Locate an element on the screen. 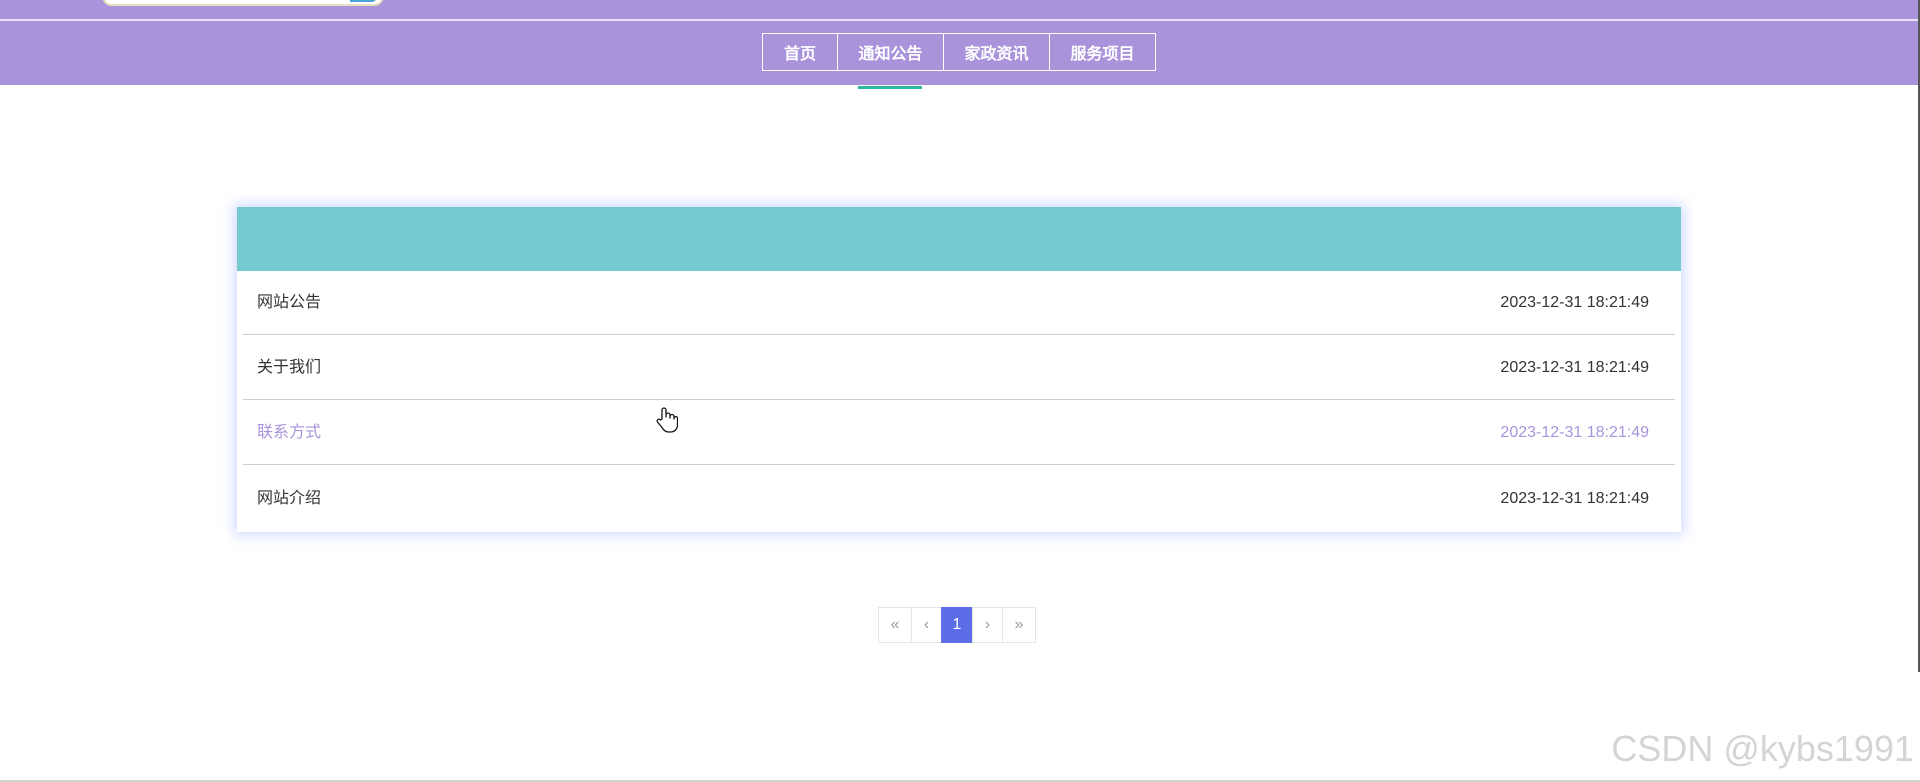 This screenshot has height=782, width=1920. notice-row: 网站介绍 2023-12-31 18:21:49 is located at coordinates (959, 499).